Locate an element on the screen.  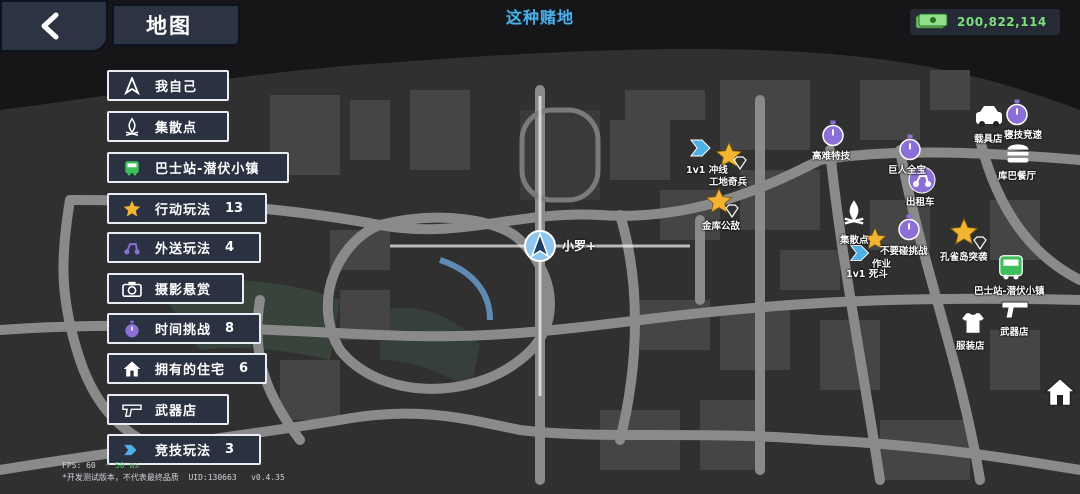
legend-item-gathering: 集散点 is located at coordinates (168, 126).